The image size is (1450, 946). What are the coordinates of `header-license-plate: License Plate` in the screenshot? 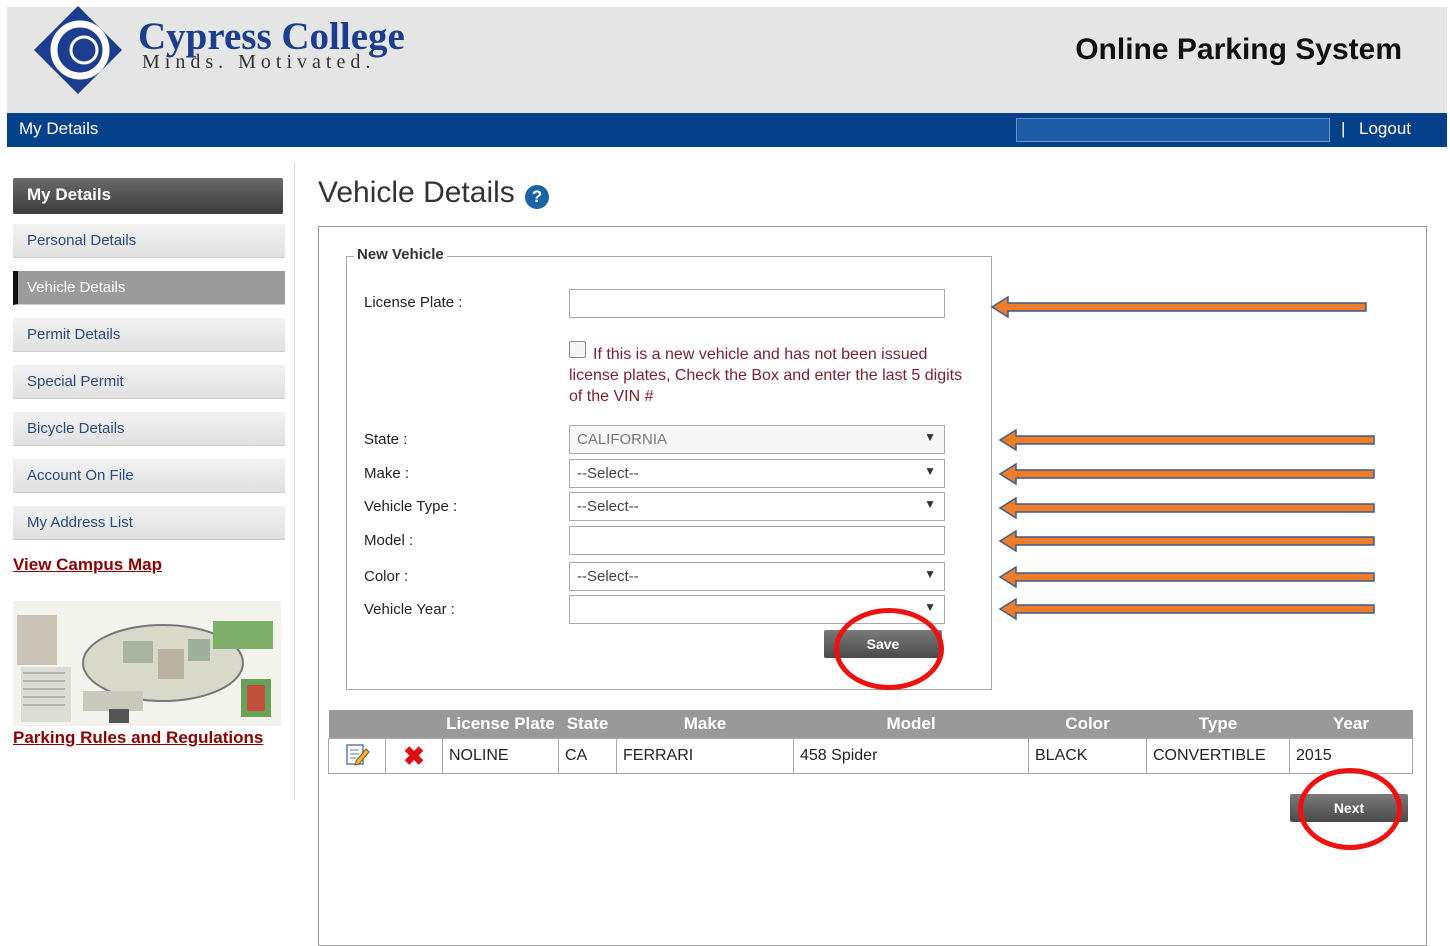 It's located at (500, 724).